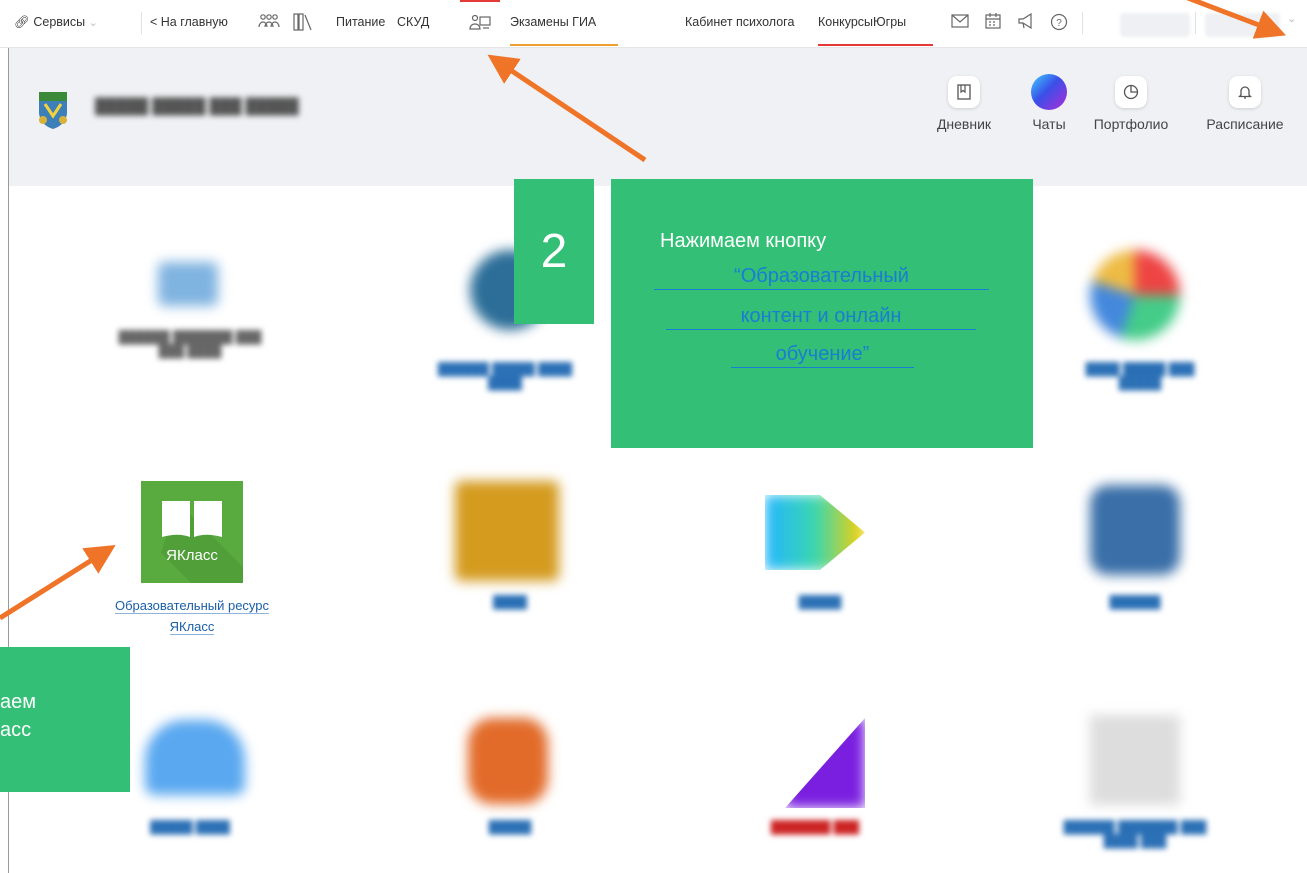 The width and height of the screenshot is (1307, 873). What do you see at coordinates (1140, 382) in the screenshot?
I see `resource-label-4: ████ █████ ███ █████` at bounding box center [1140, 382].